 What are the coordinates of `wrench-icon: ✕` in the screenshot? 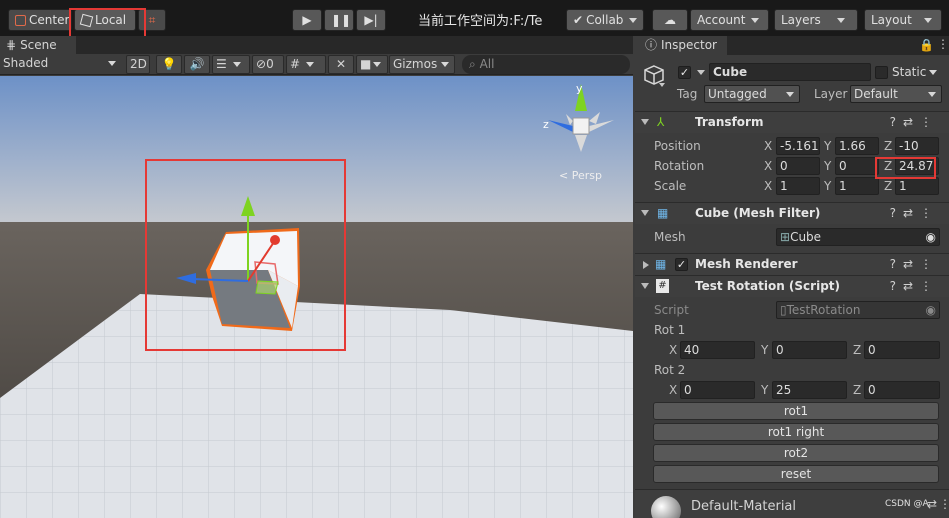 It's located at (341, 64).